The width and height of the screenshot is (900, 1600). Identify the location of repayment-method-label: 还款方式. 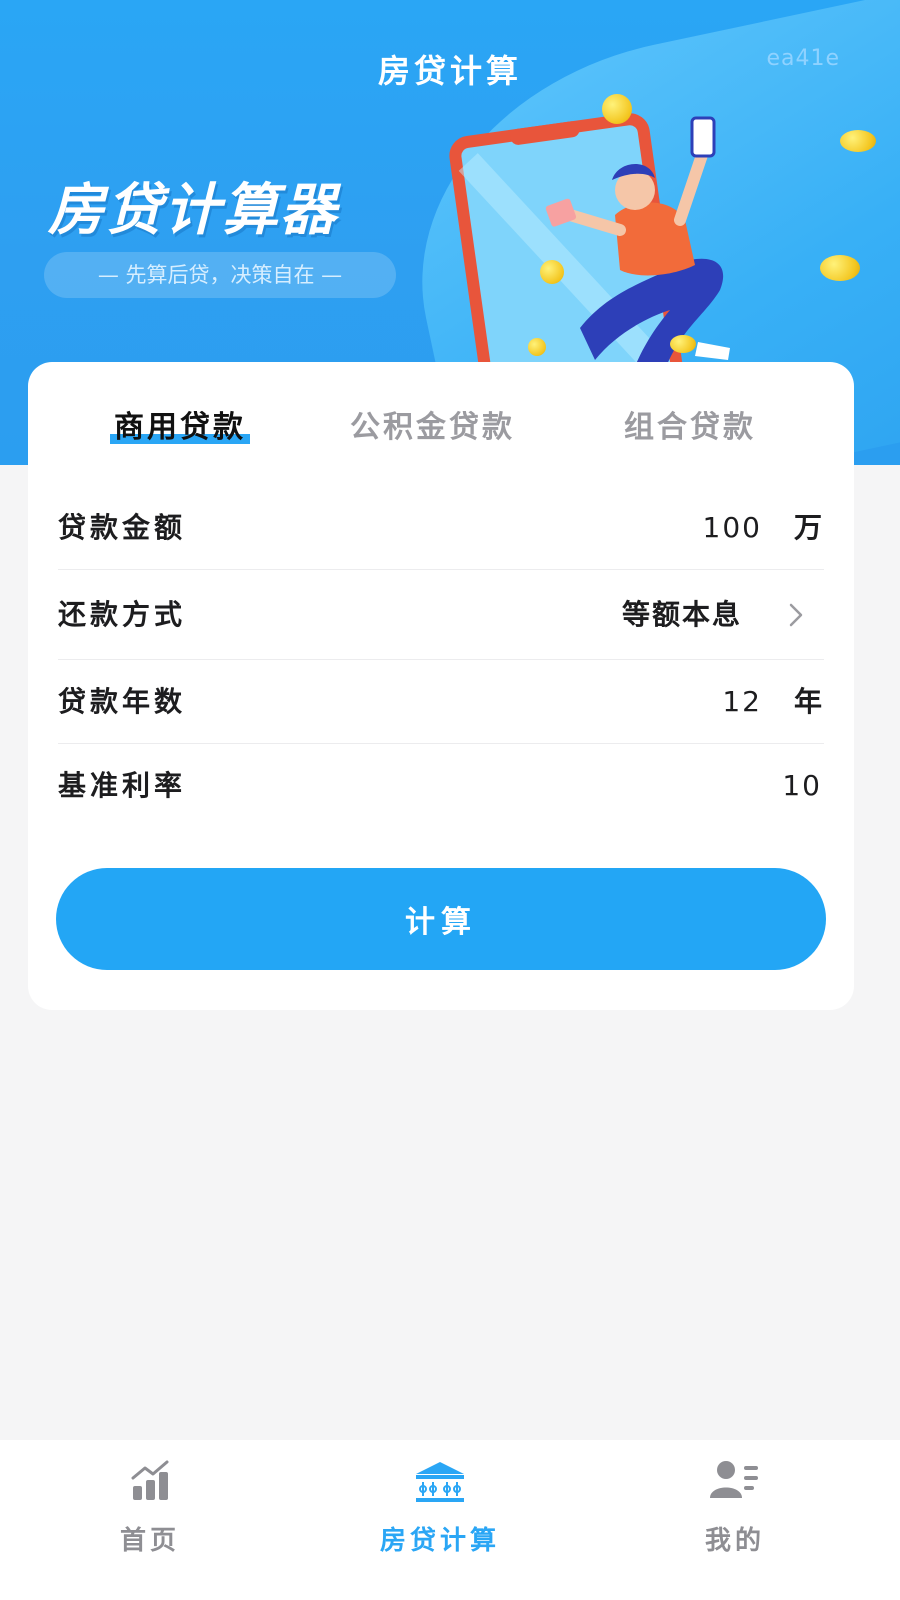
(122, 614).